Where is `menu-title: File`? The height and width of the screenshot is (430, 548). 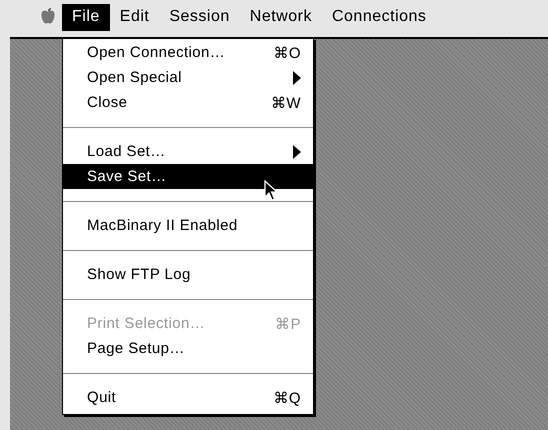 menu-title: File is located at coordinates (86, 17).